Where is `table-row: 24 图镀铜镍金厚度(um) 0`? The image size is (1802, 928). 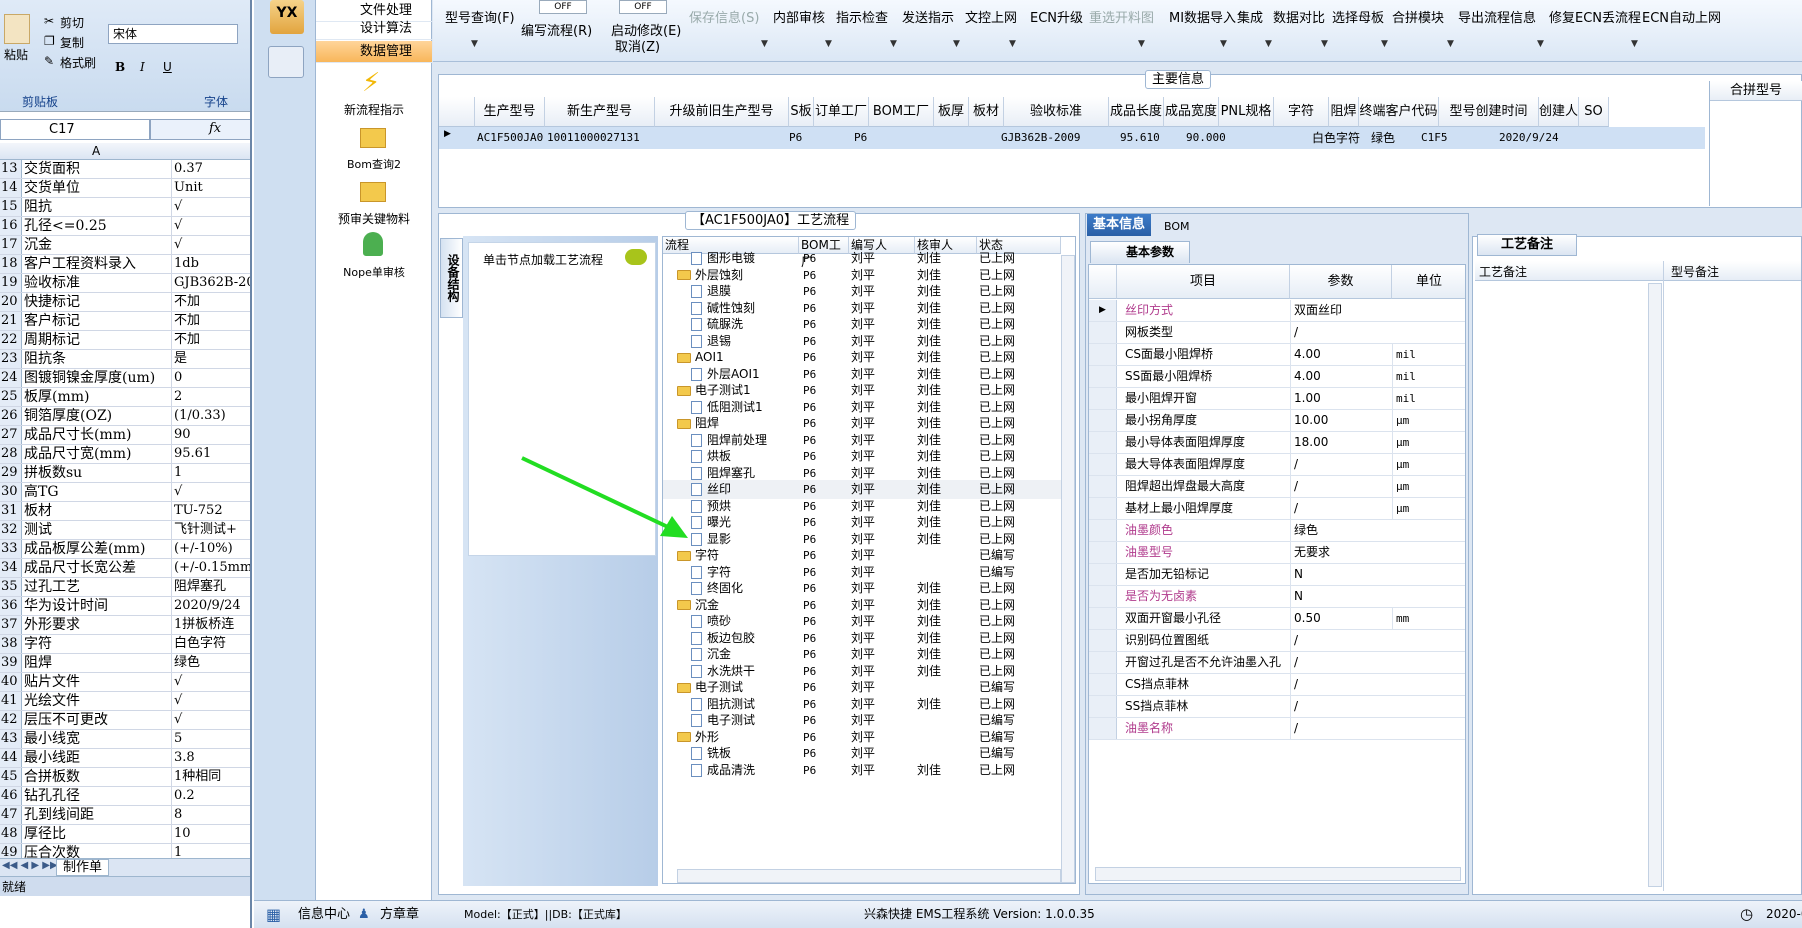
table-row: 24 图镀铜镍金厚度(um) 0 is located at coordinates (125, 378).